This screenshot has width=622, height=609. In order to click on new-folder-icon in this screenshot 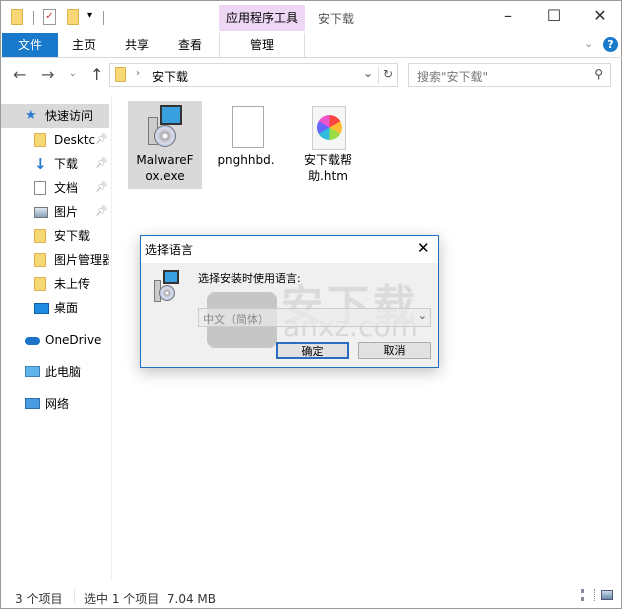, I will do `click(73, 17)`.